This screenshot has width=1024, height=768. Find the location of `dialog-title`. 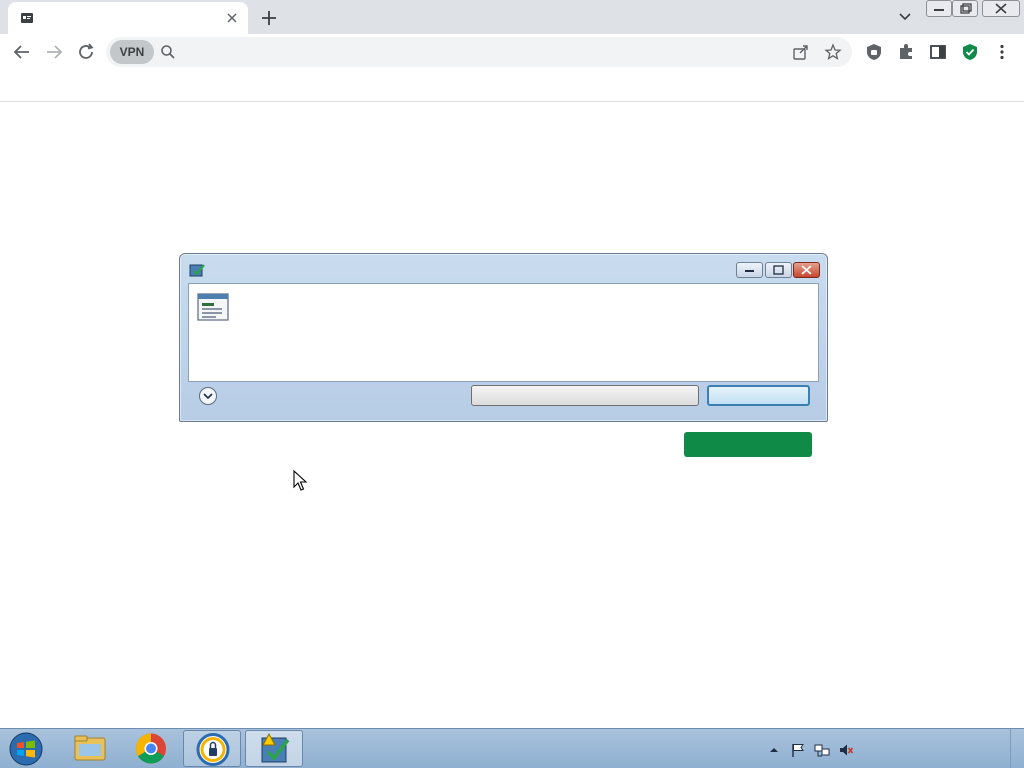

dialog-title is located at coordinates (360, 270).